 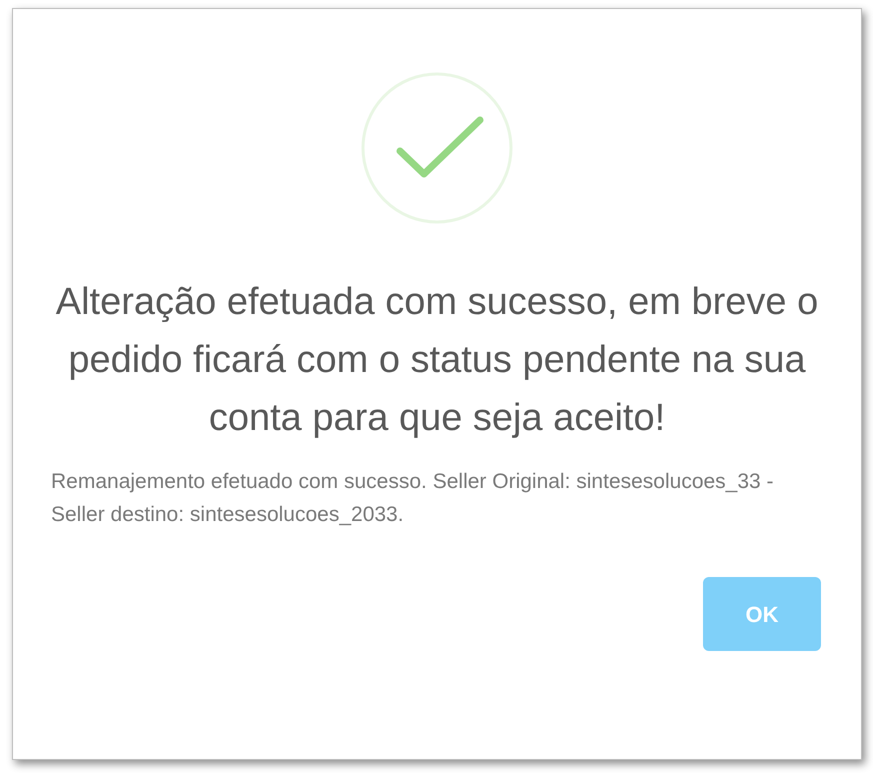 I want to click on dialog-message: Remanajemento efetuado com sucesso. Seller Original: sintesesolucoes_33 -Seller destino: sintesesolucoes_2033., so click(x=413, y=498).